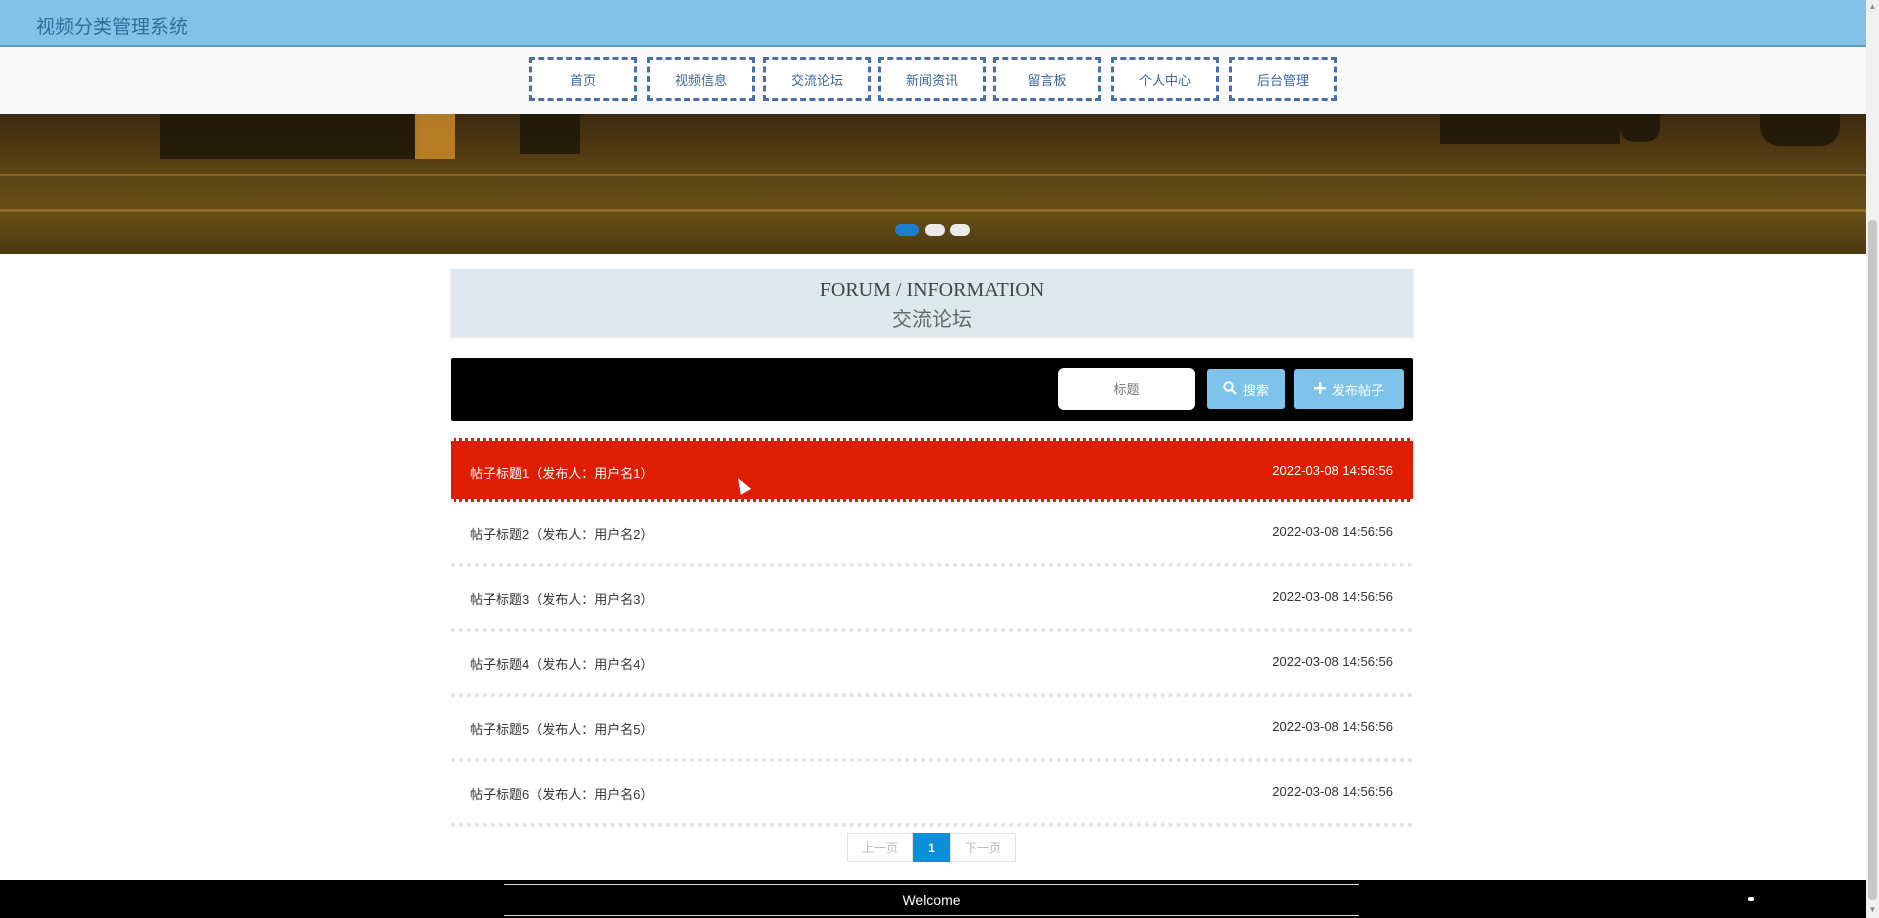  I want to click on post-title: 帖子标题6（发布人：用户名6）, so click(561, 793).